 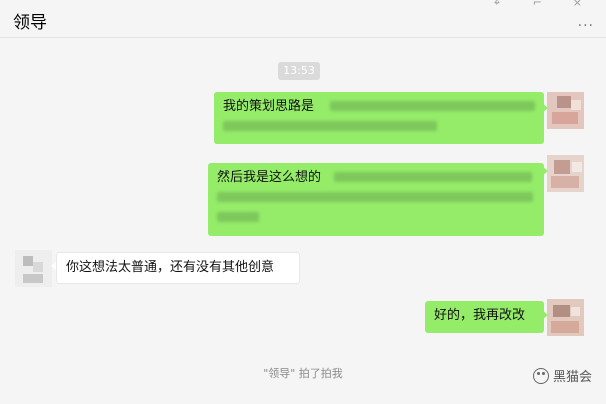 I want to click on message-text: 我的策划思路是, so click(x=269, y=106).